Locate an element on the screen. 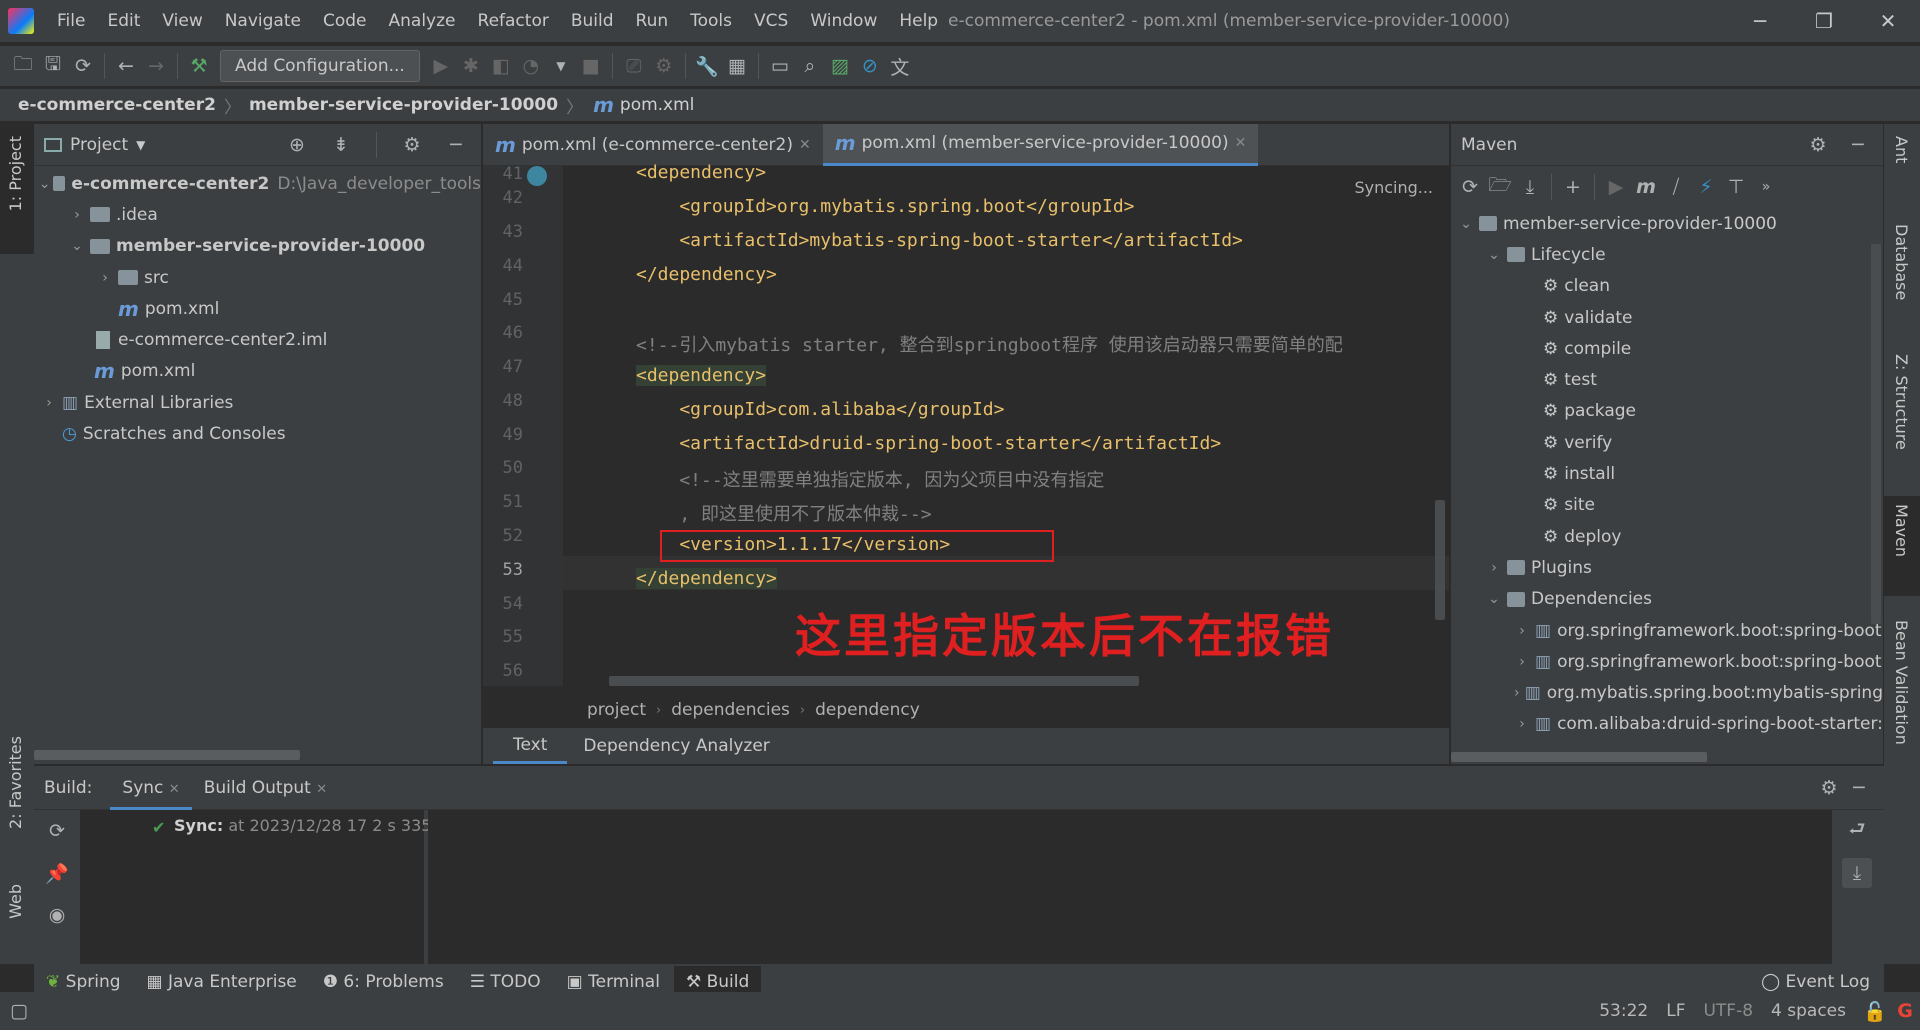 The height and width of the screenshot is (1030, 1920). power-save-icon: ⊘ is located at coordinates (870, 66).